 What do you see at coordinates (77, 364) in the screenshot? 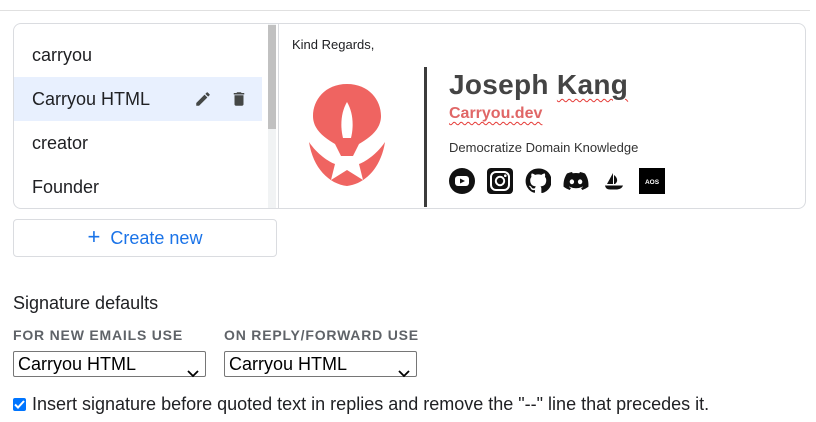
I see `new-emails-select-value: Carryou HTML` at bounding box center [77, 364].